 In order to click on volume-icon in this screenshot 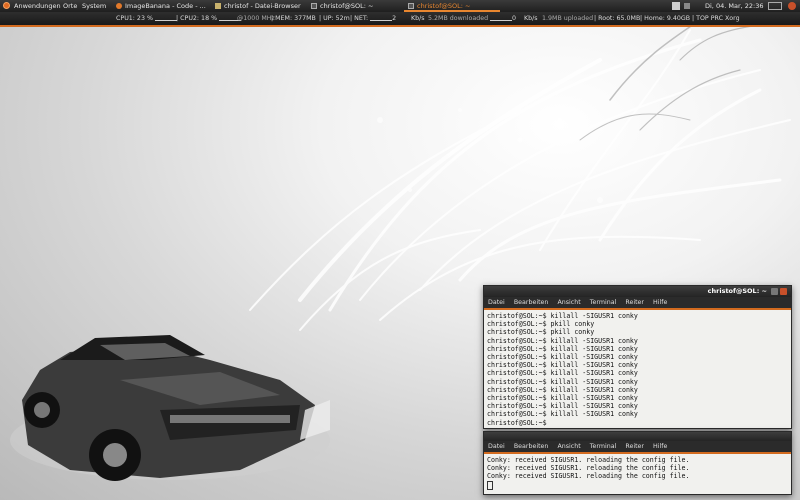, I will do `click(687, 6)`.